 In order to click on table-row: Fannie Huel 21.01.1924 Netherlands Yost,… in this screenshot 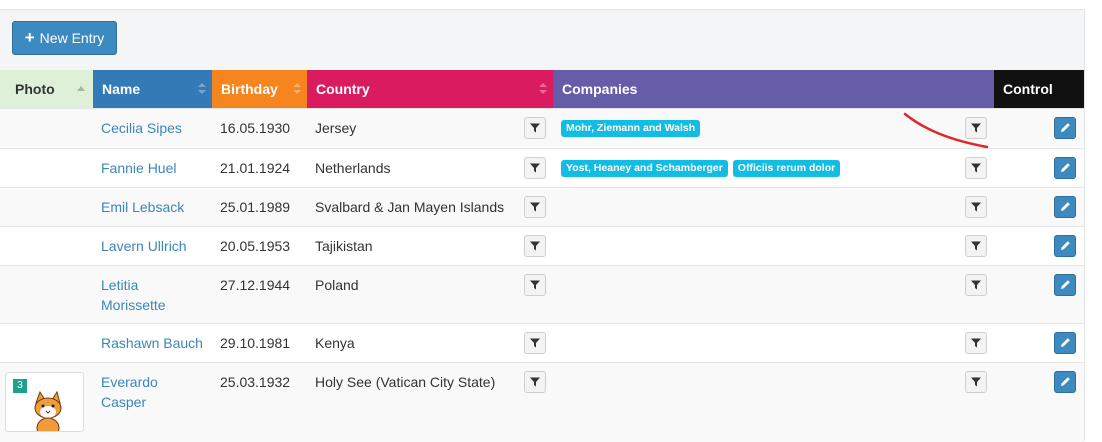, I will do `click(542, 167)`.